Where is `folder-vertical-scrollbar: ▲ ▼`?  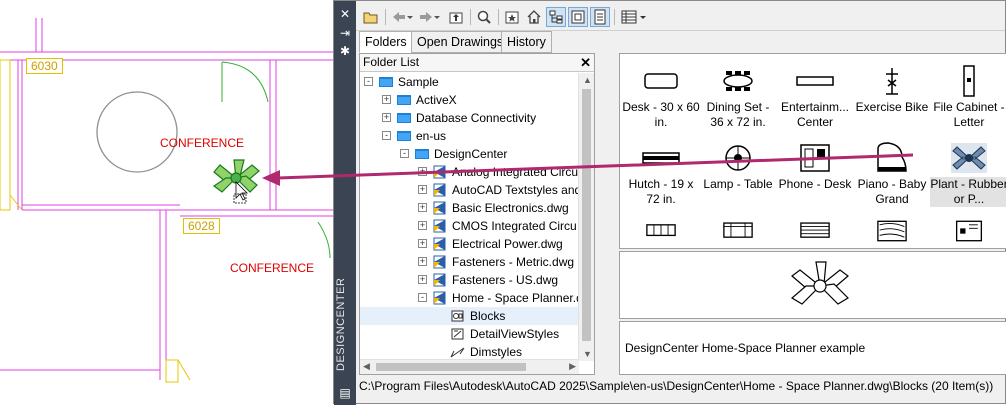
folder-vertical-scrollbar: ▲ ▼ is located at coordinates (586, 217).